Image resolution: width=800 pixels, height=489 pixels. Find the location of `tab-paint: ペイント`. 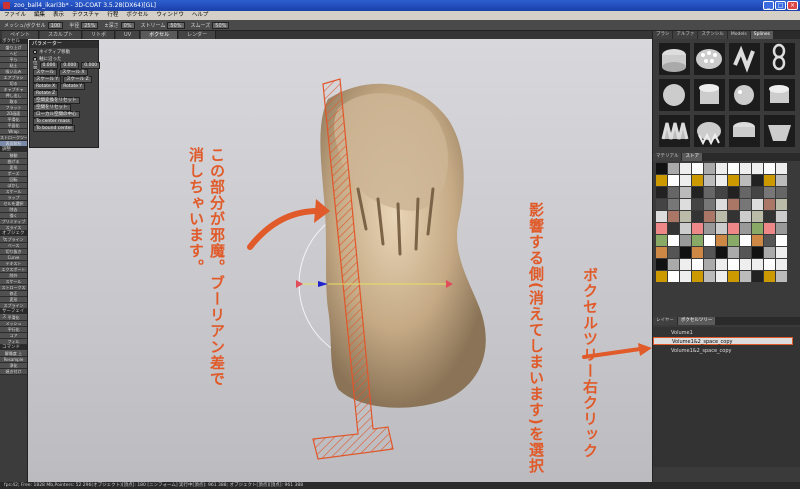

tab-paint: ペイント is located at coordinates (21, 35).